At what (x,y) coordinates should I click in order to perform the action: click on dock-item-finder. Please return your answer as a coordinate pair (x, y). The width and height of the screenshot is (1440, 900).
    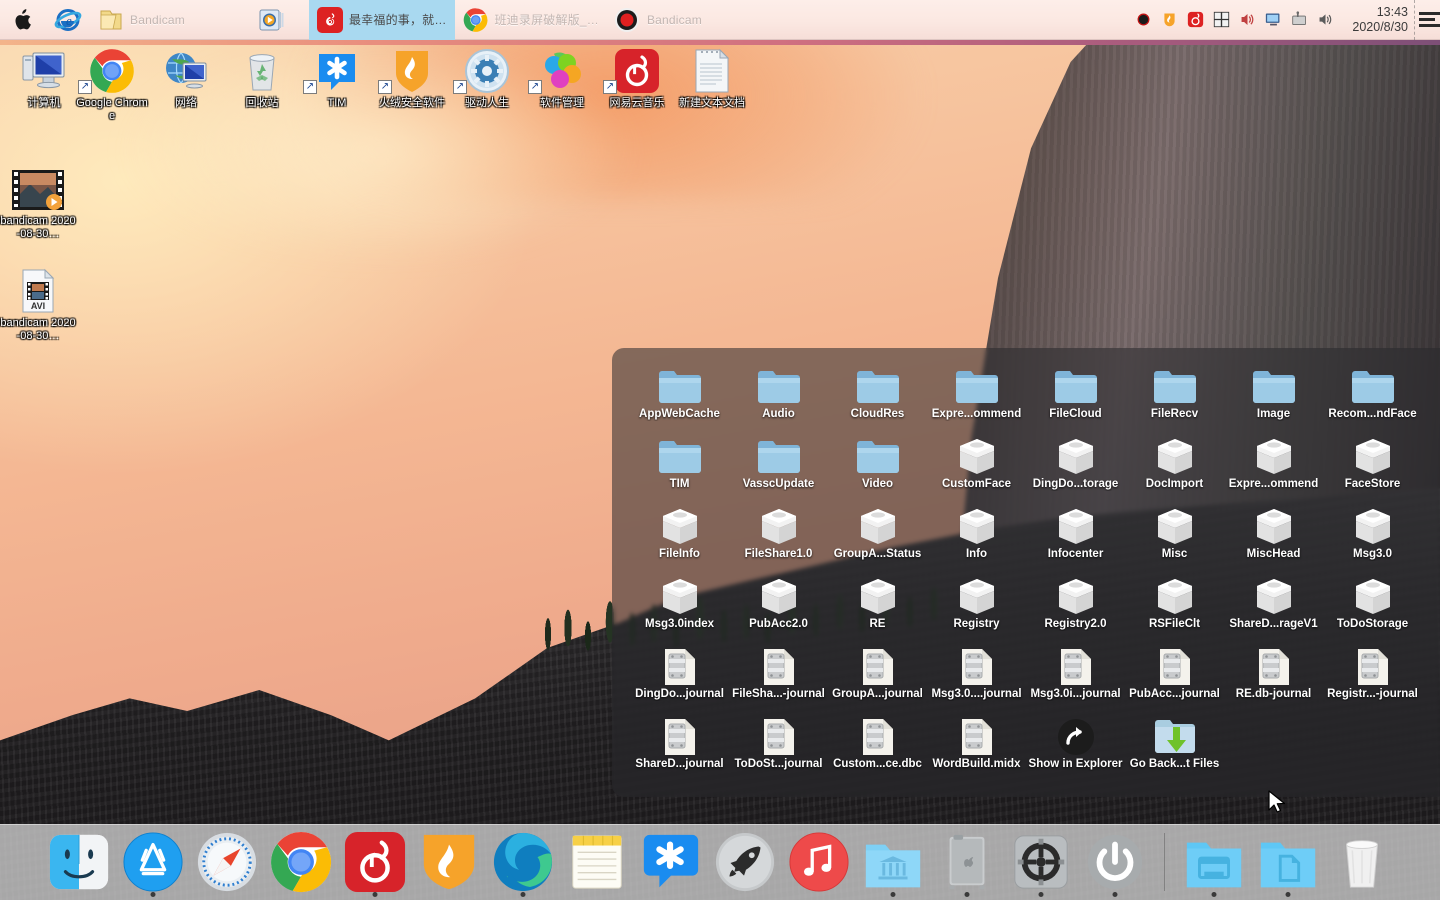
    Looking at the image, I should click on (79, 862).